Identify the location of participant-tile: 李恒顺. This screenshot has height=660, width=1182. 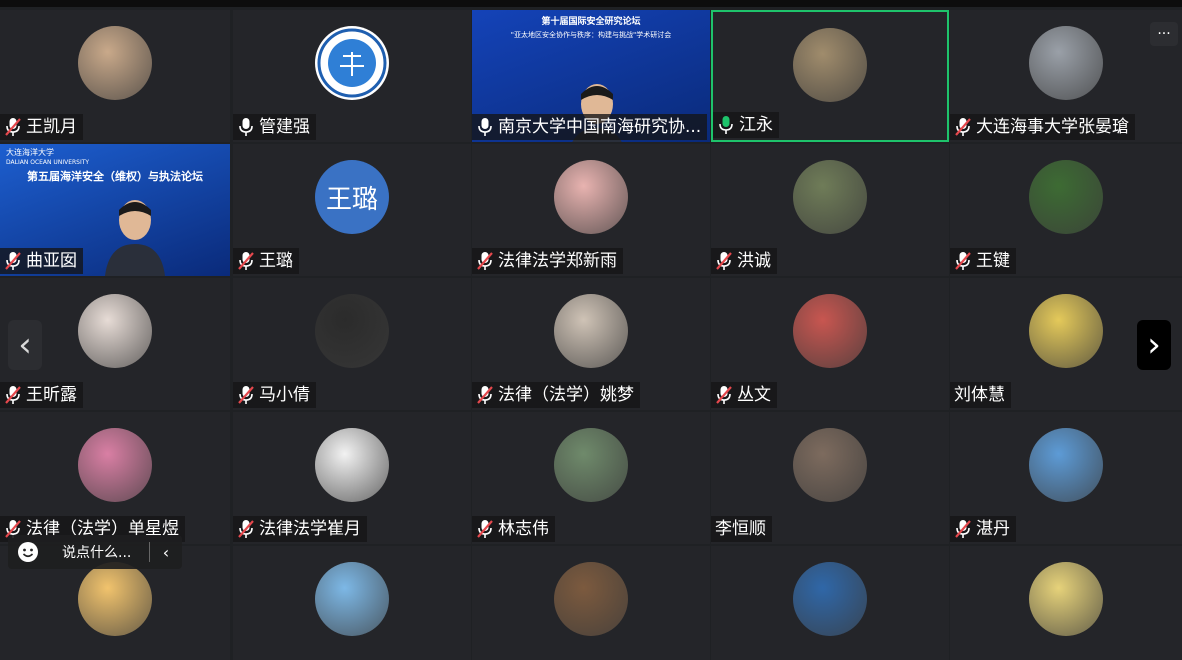
(830, 478).